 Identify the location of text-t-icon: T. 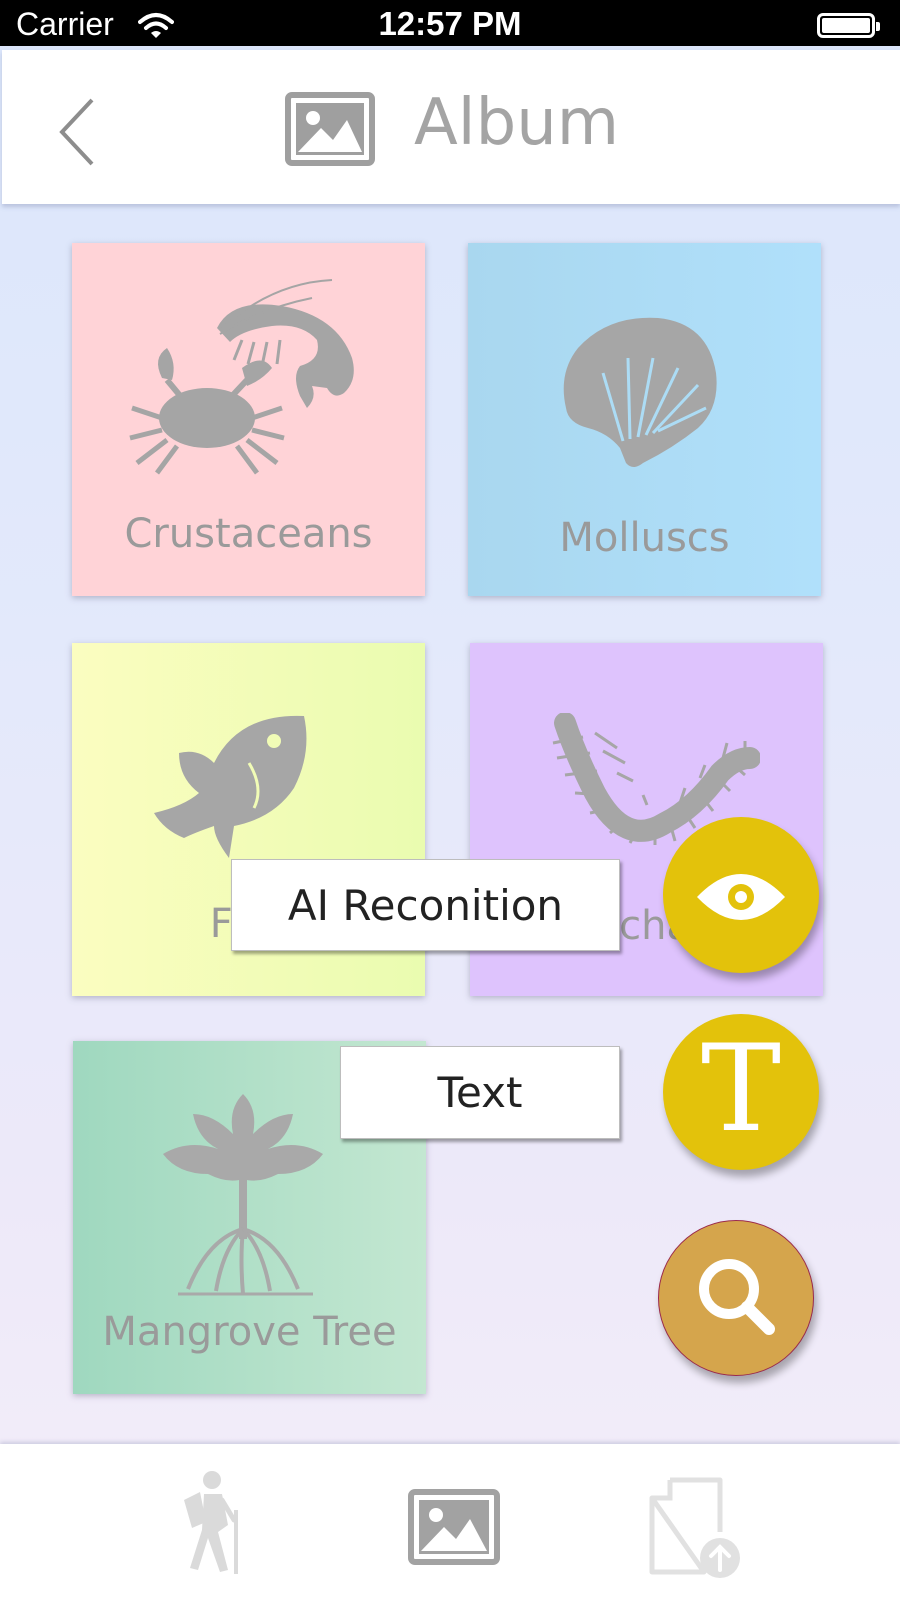
(741, 1089).